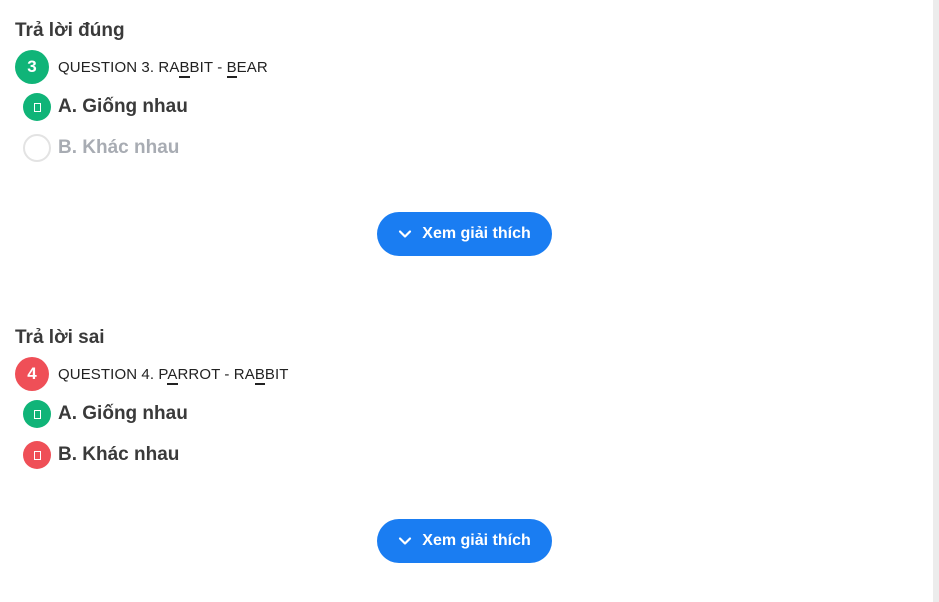 The height and width of the screenshot is (602, 939). What do you see at coordinates (169, 67) in the screenshot?
I see `word-1-before: RA` at bounding box center [169, 67].